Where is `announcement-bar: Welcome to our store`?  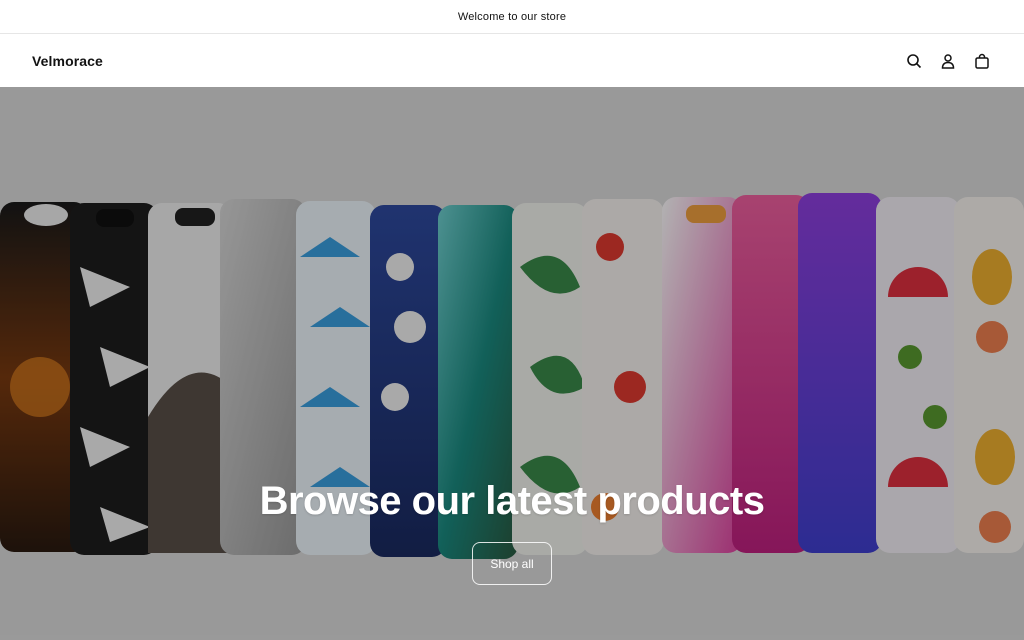 announcement-bar: Welcome to our store is located at coordinates (512, 17).